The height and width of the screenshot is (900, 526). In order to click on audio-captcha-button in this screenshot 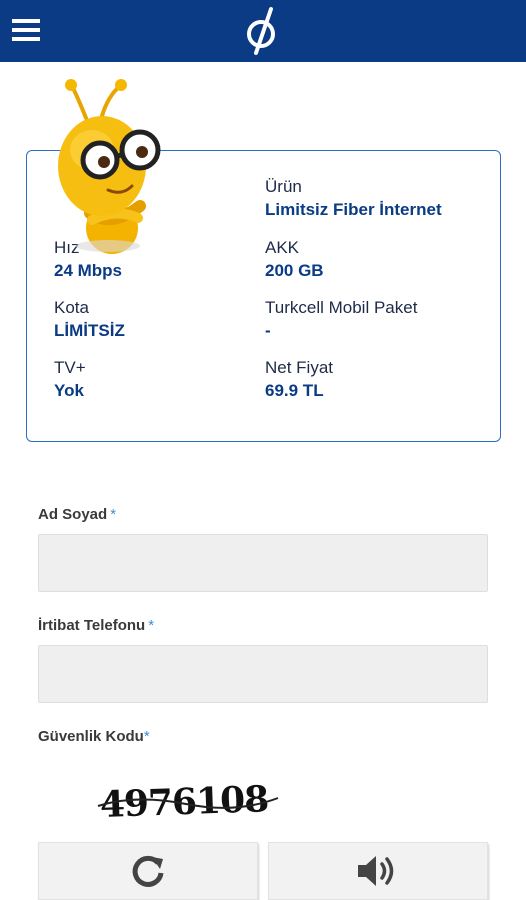, I will do `click(378, 871)`.